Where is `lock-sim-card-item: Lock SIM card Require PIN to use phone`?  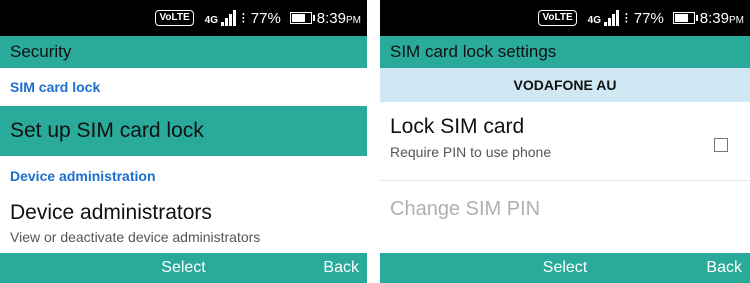
lock-sim-card-item: Lock SIM card Require PIN to use phone is located at coordinates (565, 142).